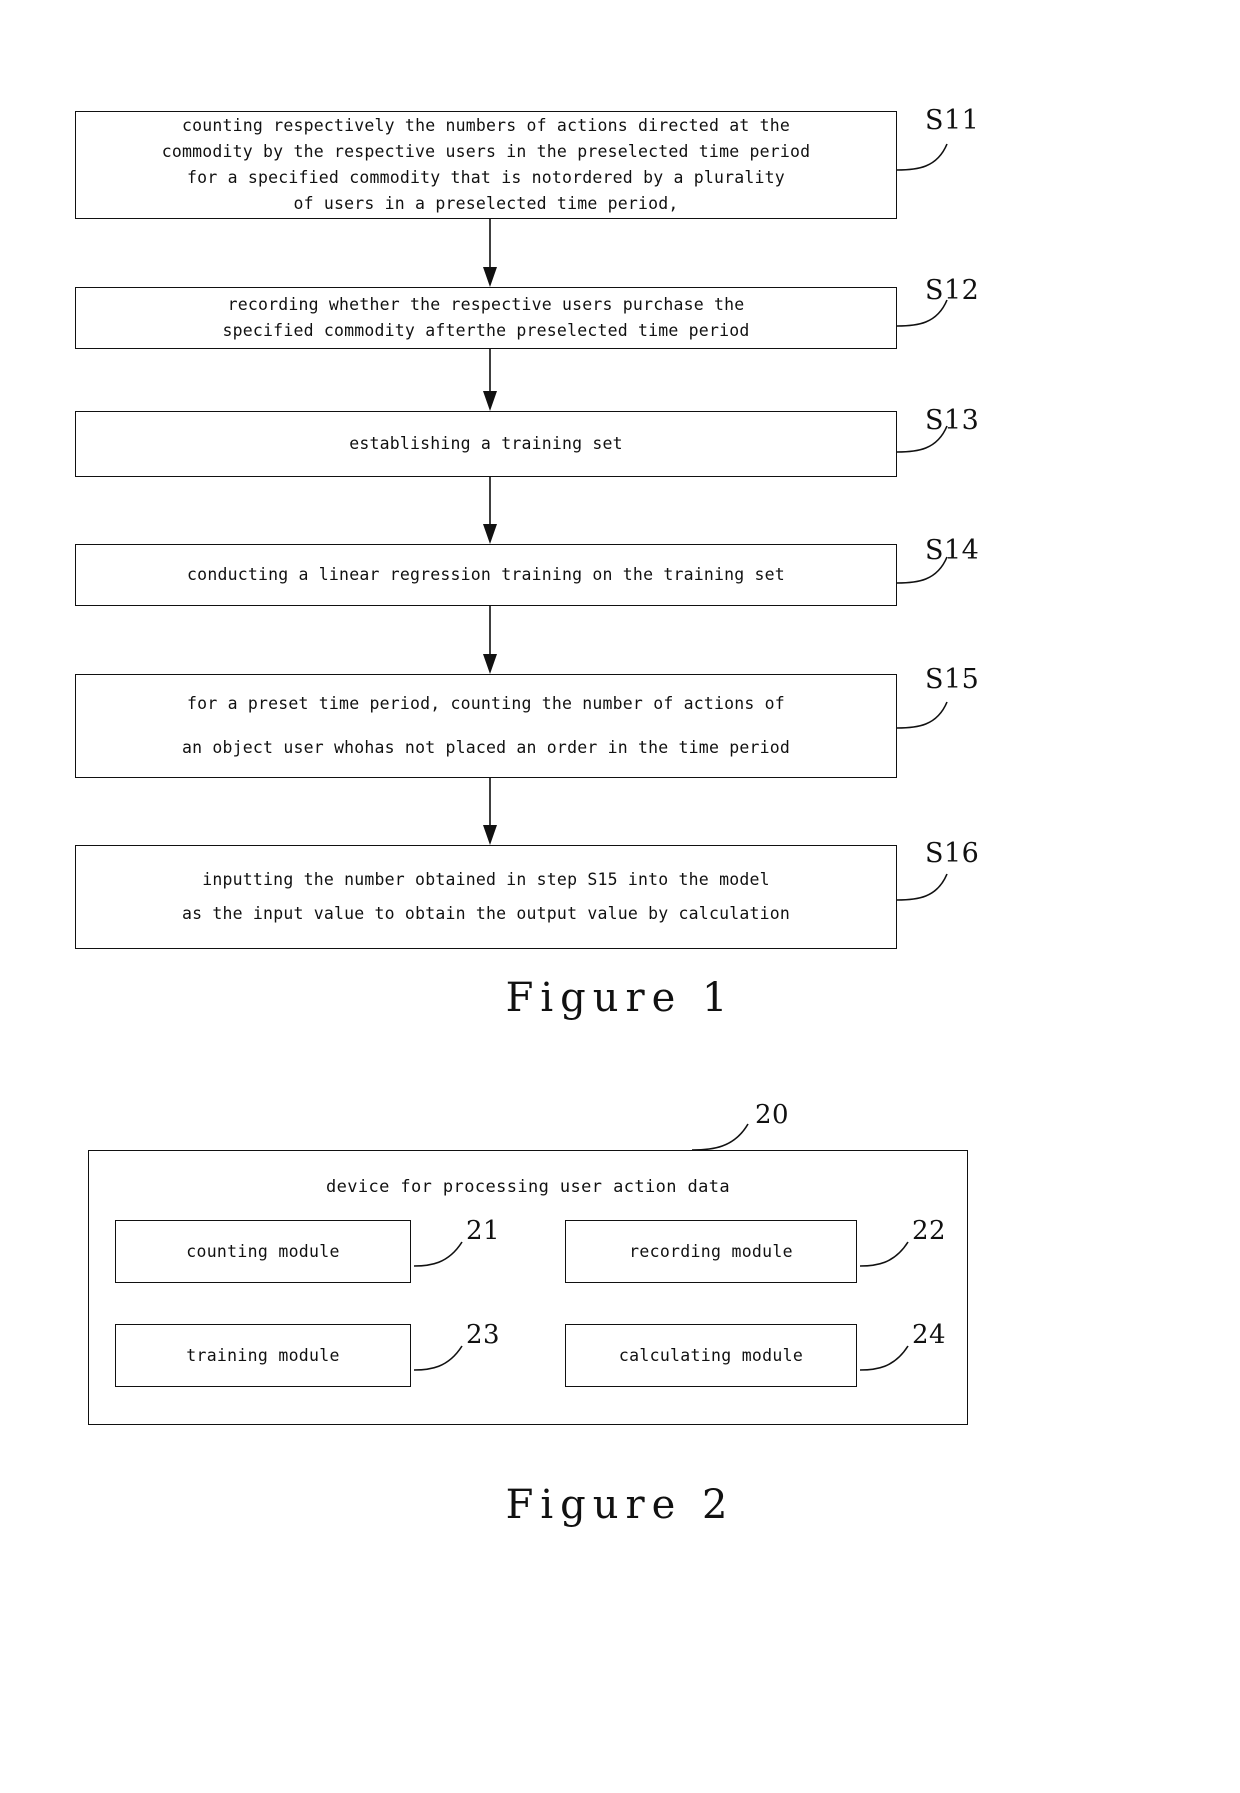 Image resolution: width=1240 pixels, height=1793 pixels. Describe the element at coordinates (952, 679) in the screenshot. I see `ref-label-s15: S15` at that location.